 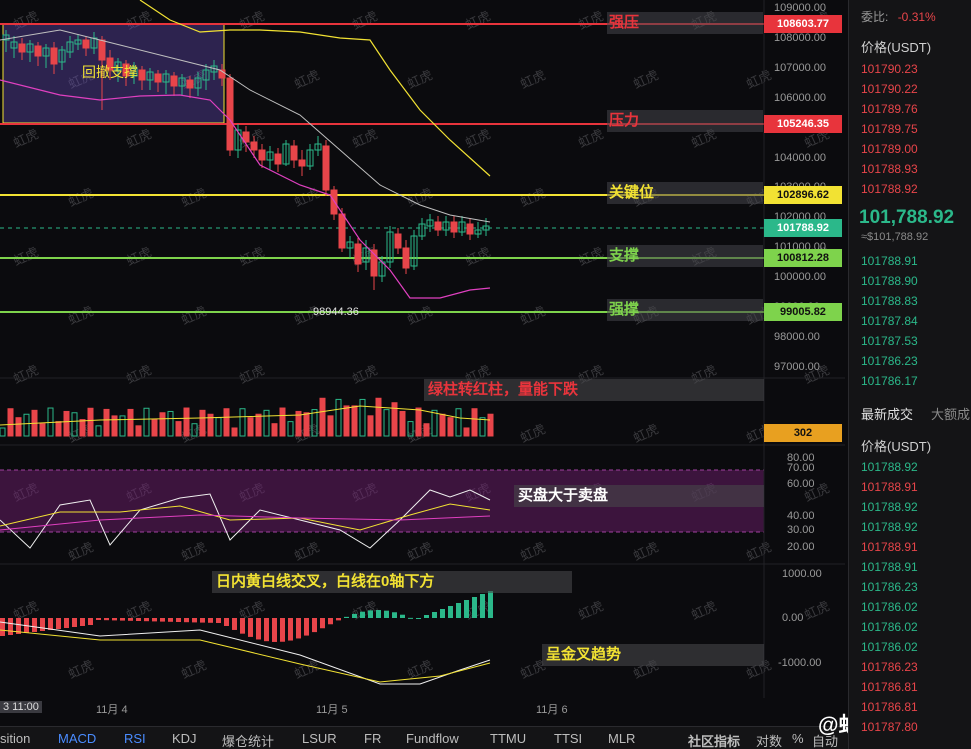 What do you see at coordinates (898, 16) in the screenshot?
I see `ratio-row: 委比: -0.31%` at bounding box center [898, 16].